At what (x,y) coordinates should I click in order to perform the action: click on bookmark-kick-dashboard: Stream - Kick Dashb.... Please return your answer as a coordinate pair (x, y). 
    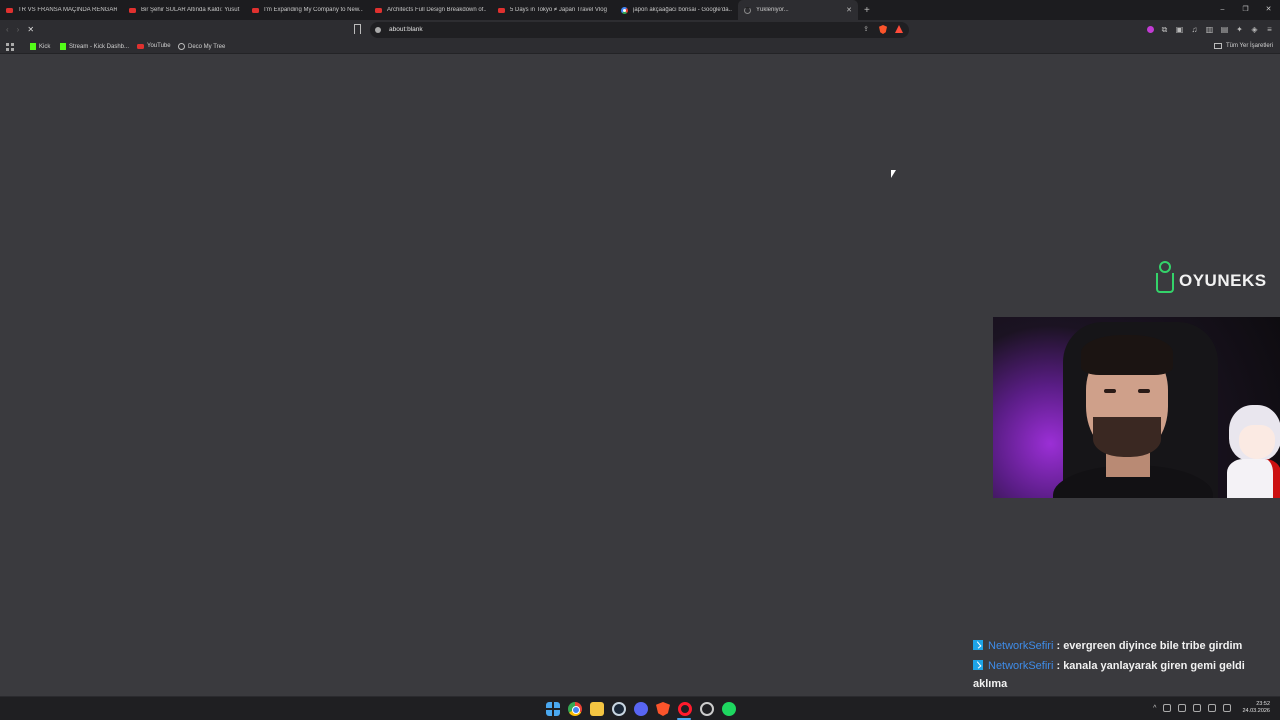
    Looking at the image, I should click on (94, 46).